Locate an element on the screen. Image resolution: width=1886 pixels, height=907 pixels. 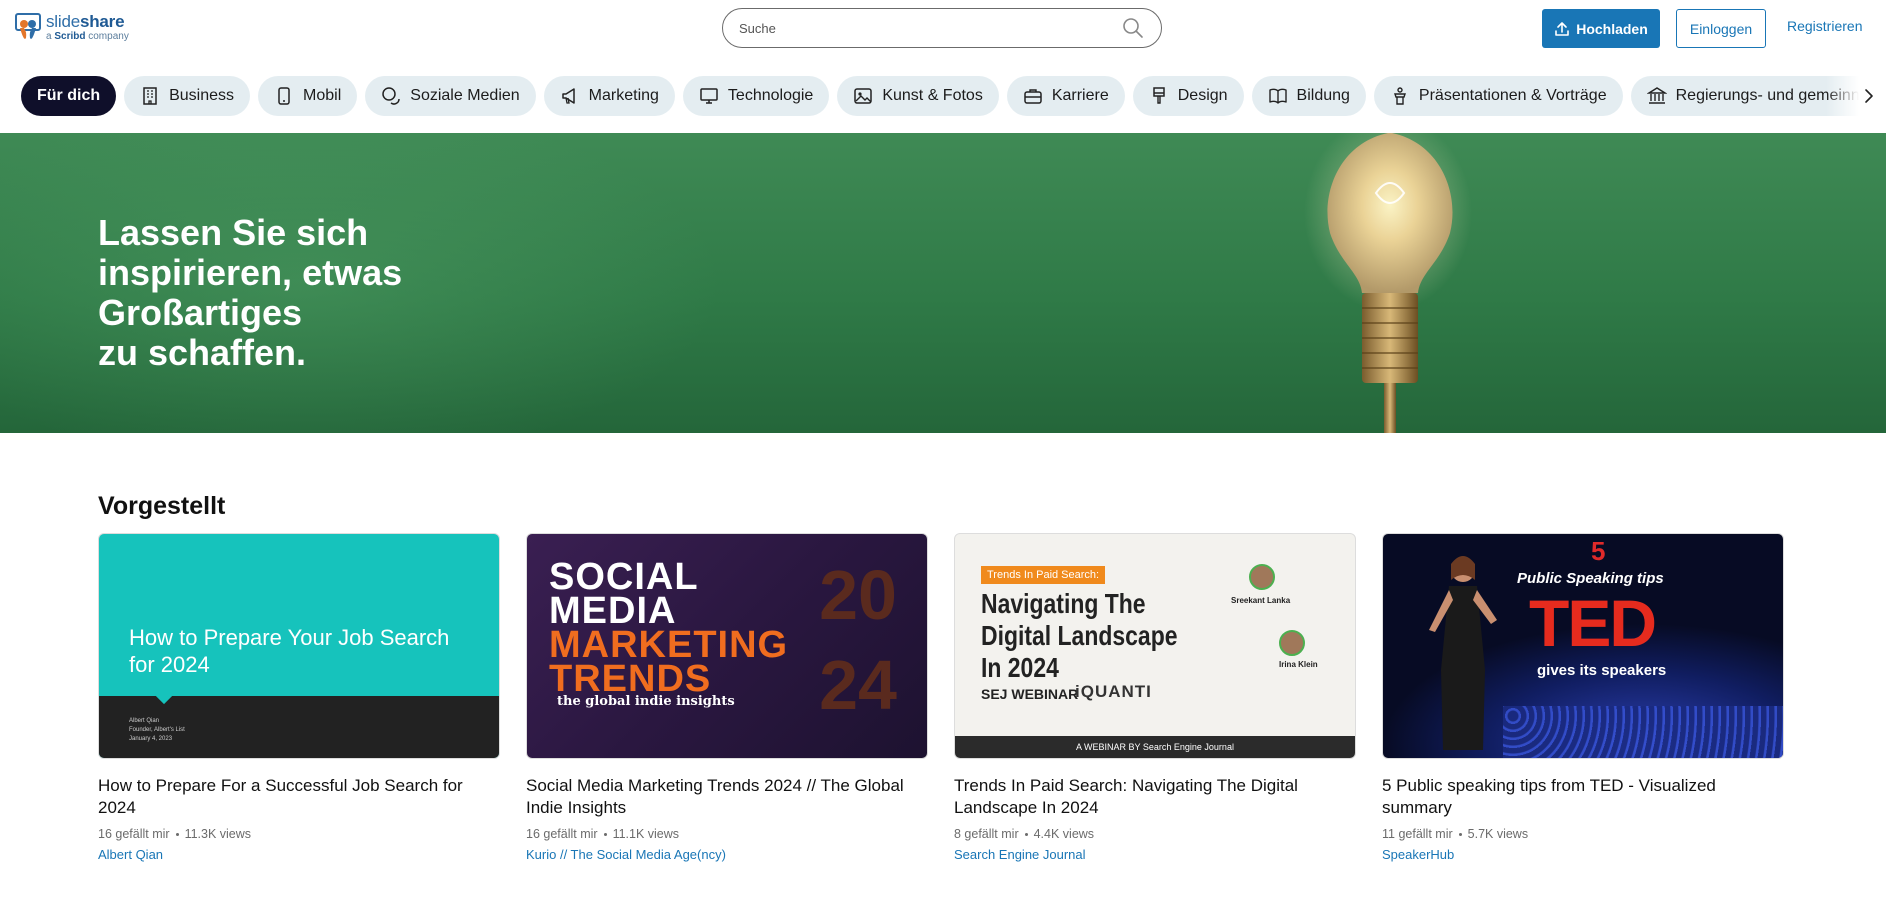
card-author-link: Search Engine Journal is located at coordinates (1155, 854).